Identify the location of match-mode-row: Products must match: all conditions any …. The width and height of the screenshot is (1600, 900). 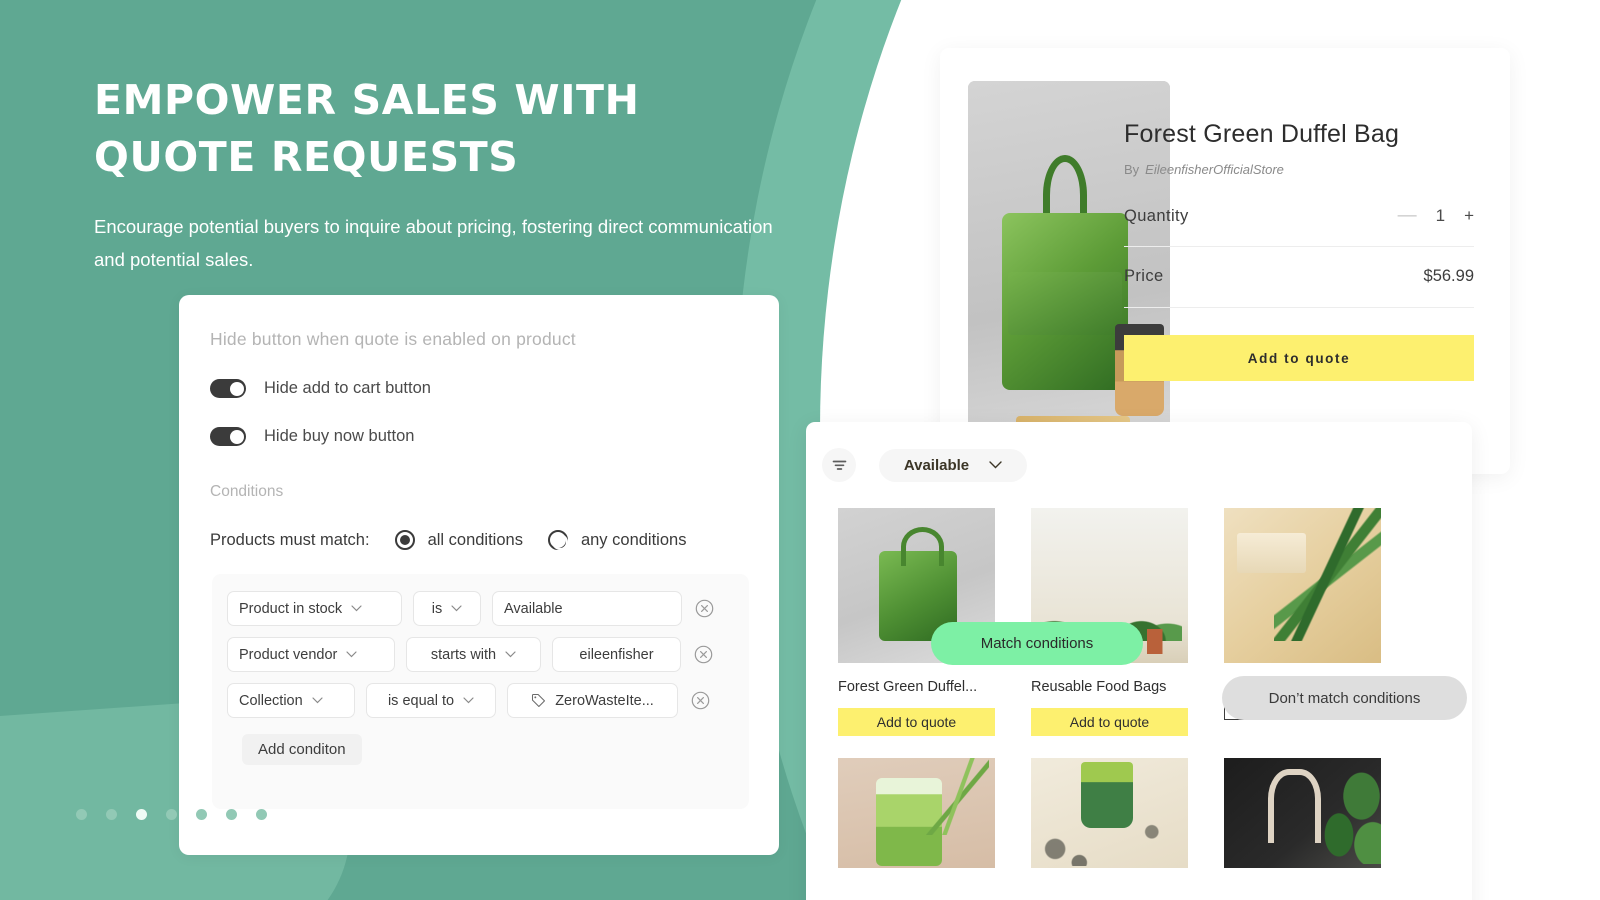
(479, 540).